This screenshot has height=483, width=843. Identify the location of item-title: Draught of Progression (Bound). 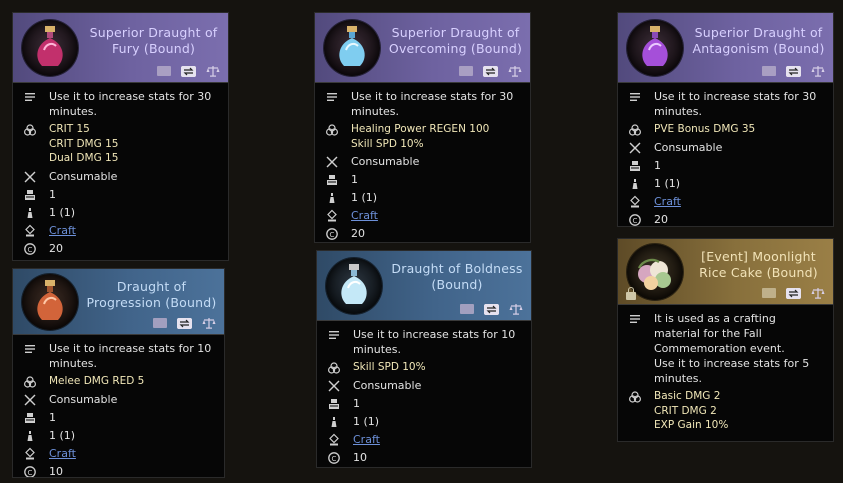
(151, 294).